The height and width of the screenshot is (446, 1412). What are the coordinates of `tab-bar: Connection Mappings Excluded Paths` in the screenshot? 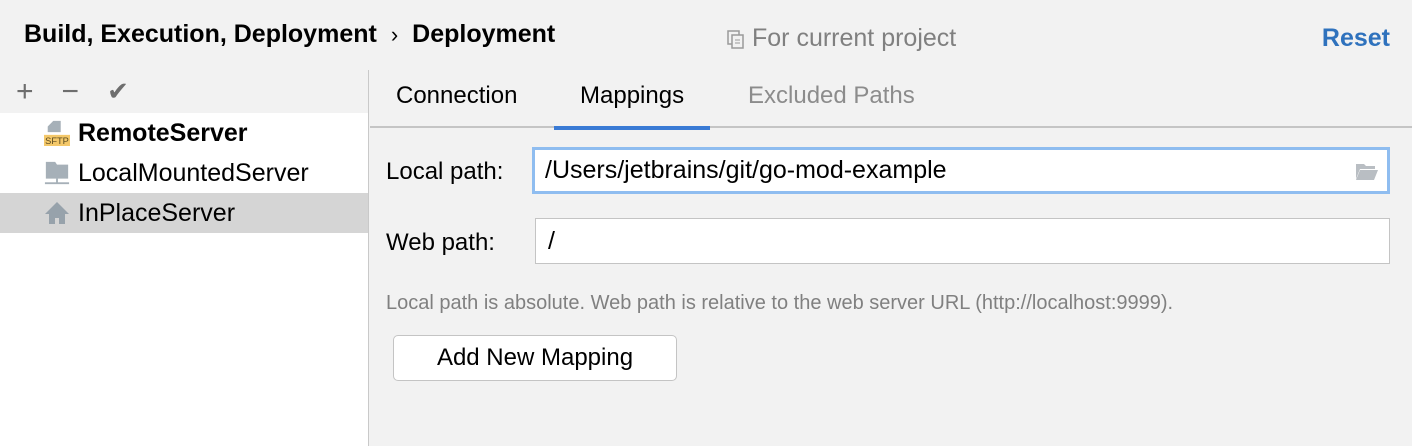 It's located at (891, 100).